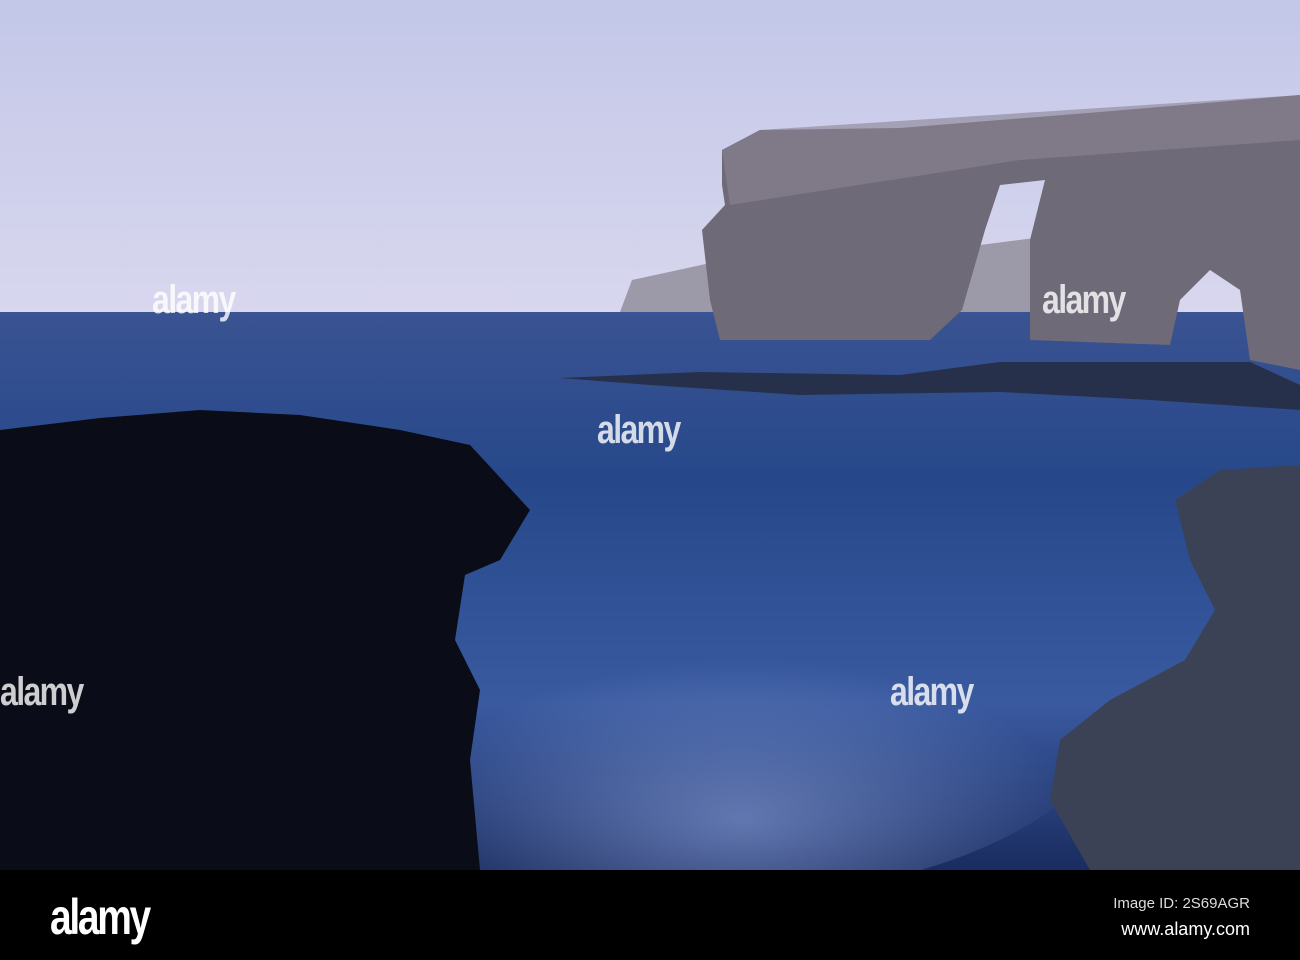 The width and height of the screenshot is (1300, 960). Describe the element at coordinates (1181, 903) in the screenshot. I see `image-id: Image ID: 2S69AGR` at that location.